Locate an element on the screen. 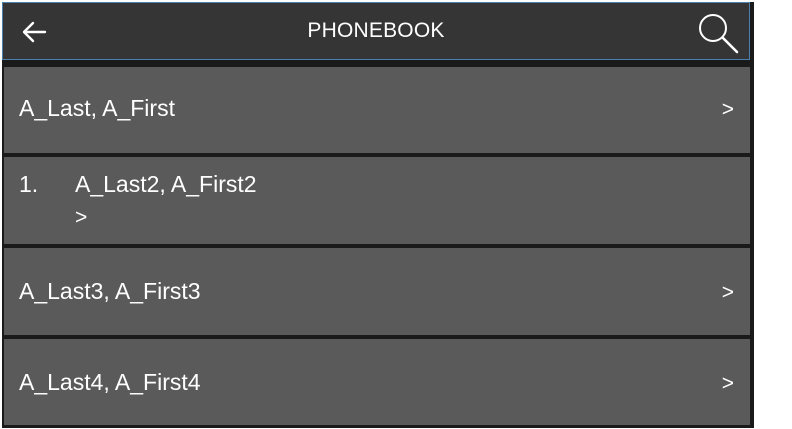  search-button is located at coordinates (718, 33).